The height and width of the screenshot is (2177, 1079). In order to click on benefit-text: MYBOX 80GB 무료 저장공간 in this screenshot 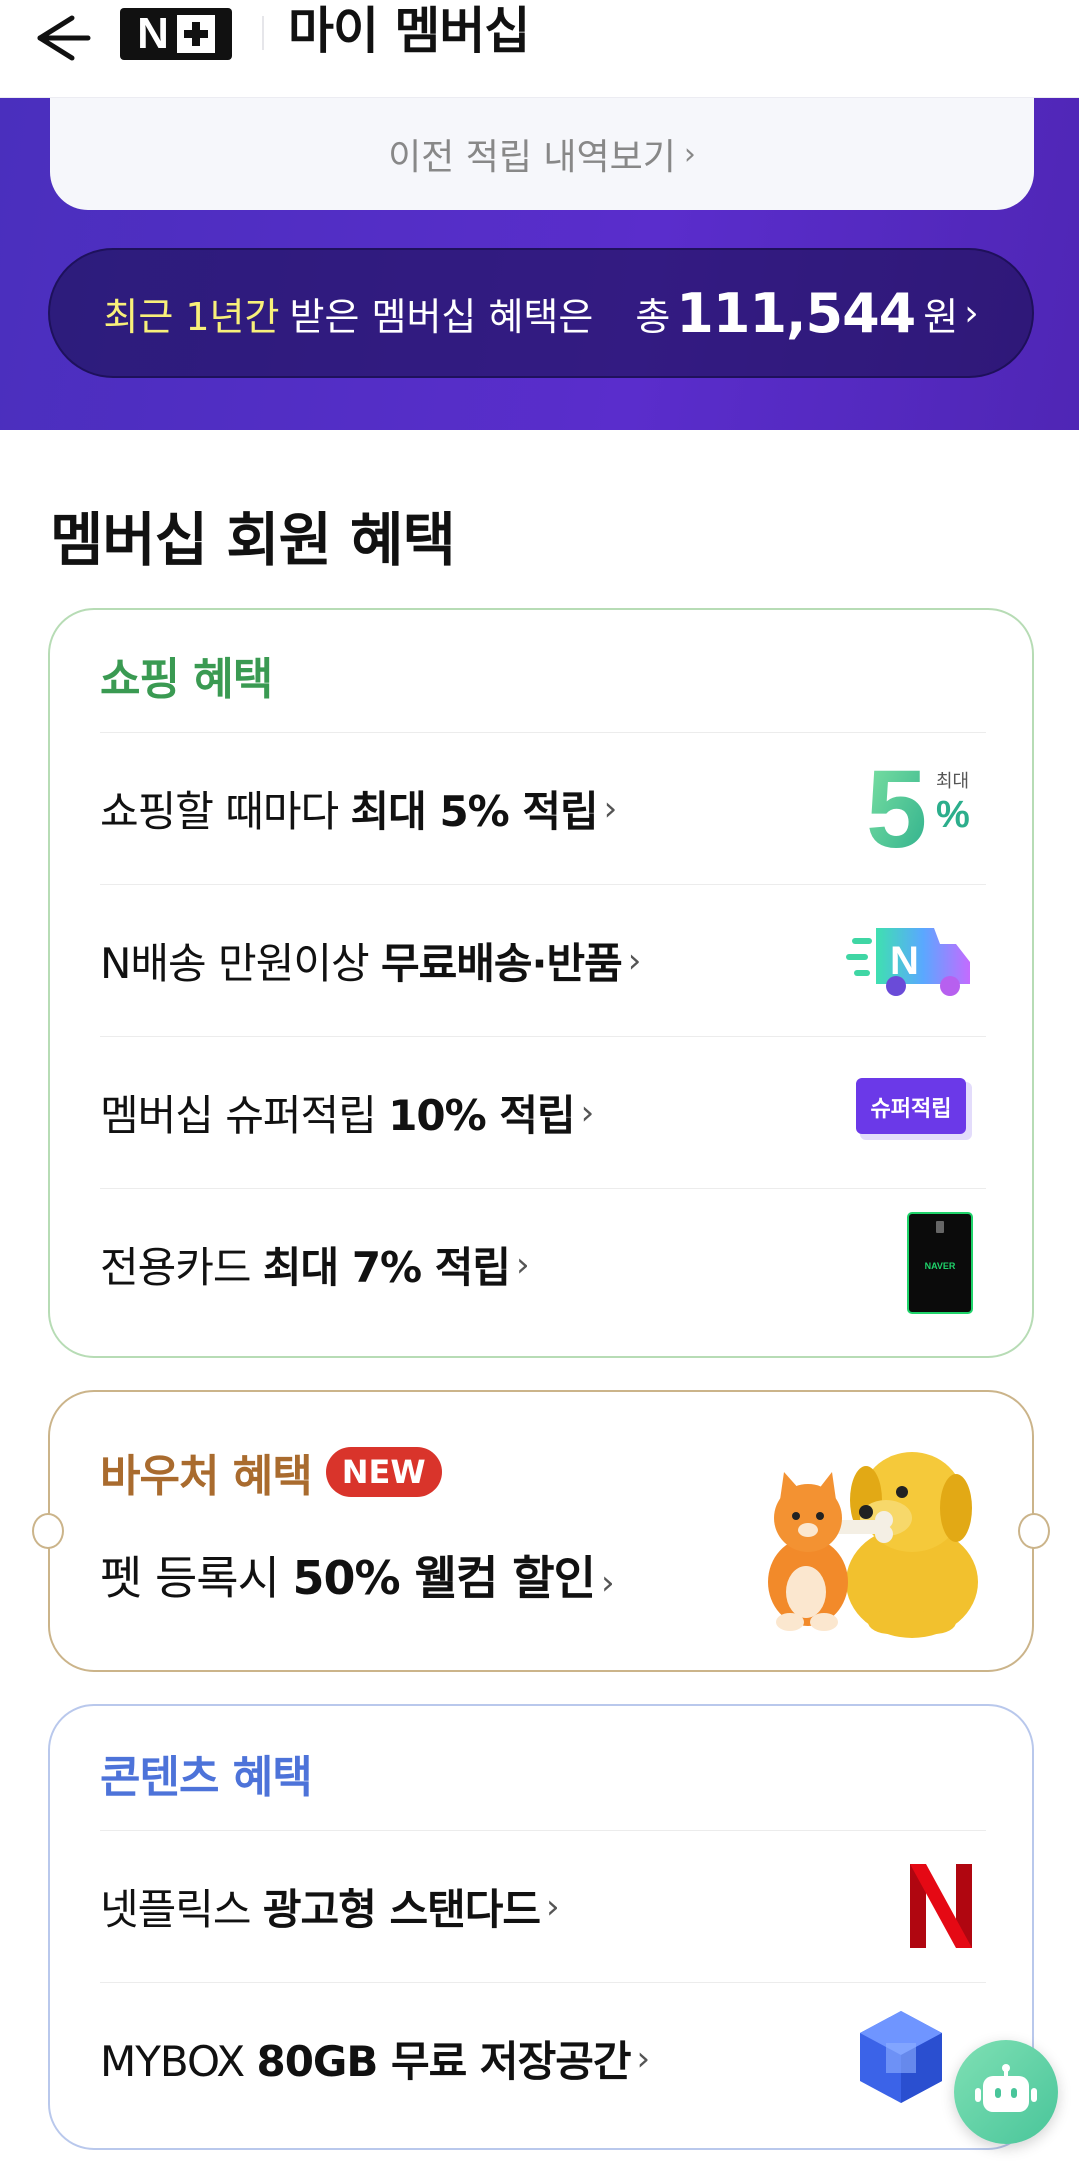, I will do `click(366, 2061)`.